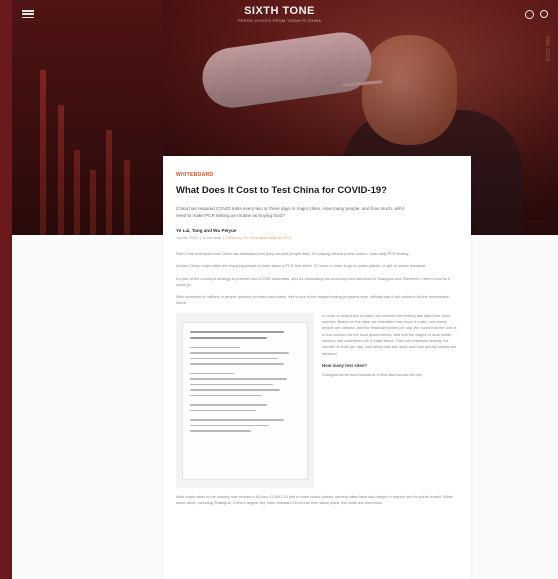 The image size is (558, 579). What do you see at coordinates (279, 11) in the screenshot?
I see `logo-text: SIXTH TONE` at bounding box center [279, 11].